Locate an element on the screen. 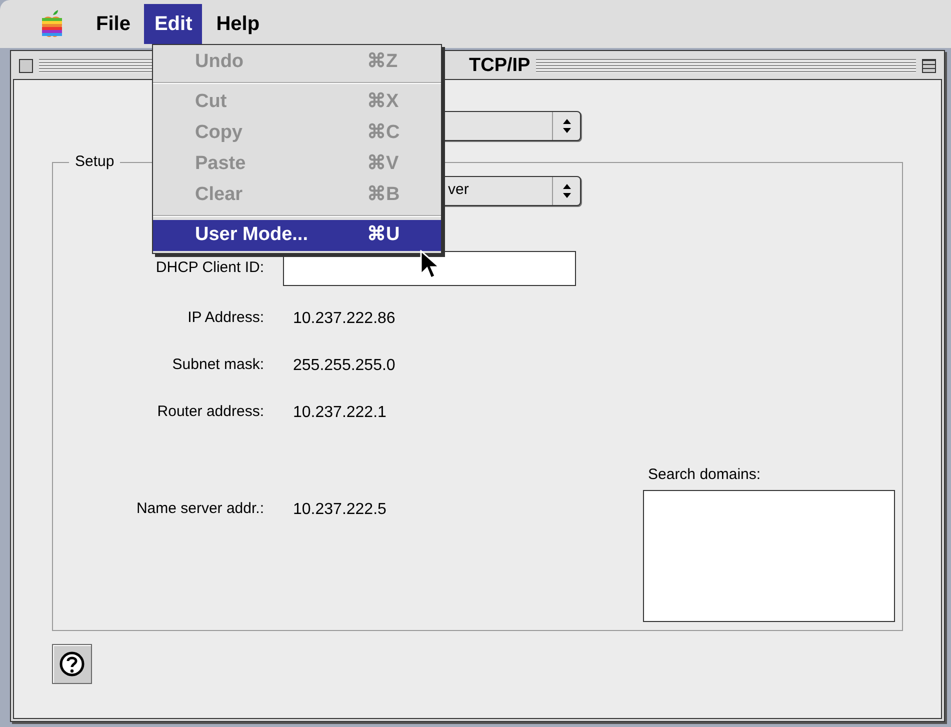 The width and height of the screenshot is (951, 727). field-value: 10.237.222.5 is located at coordinates (339, 510).